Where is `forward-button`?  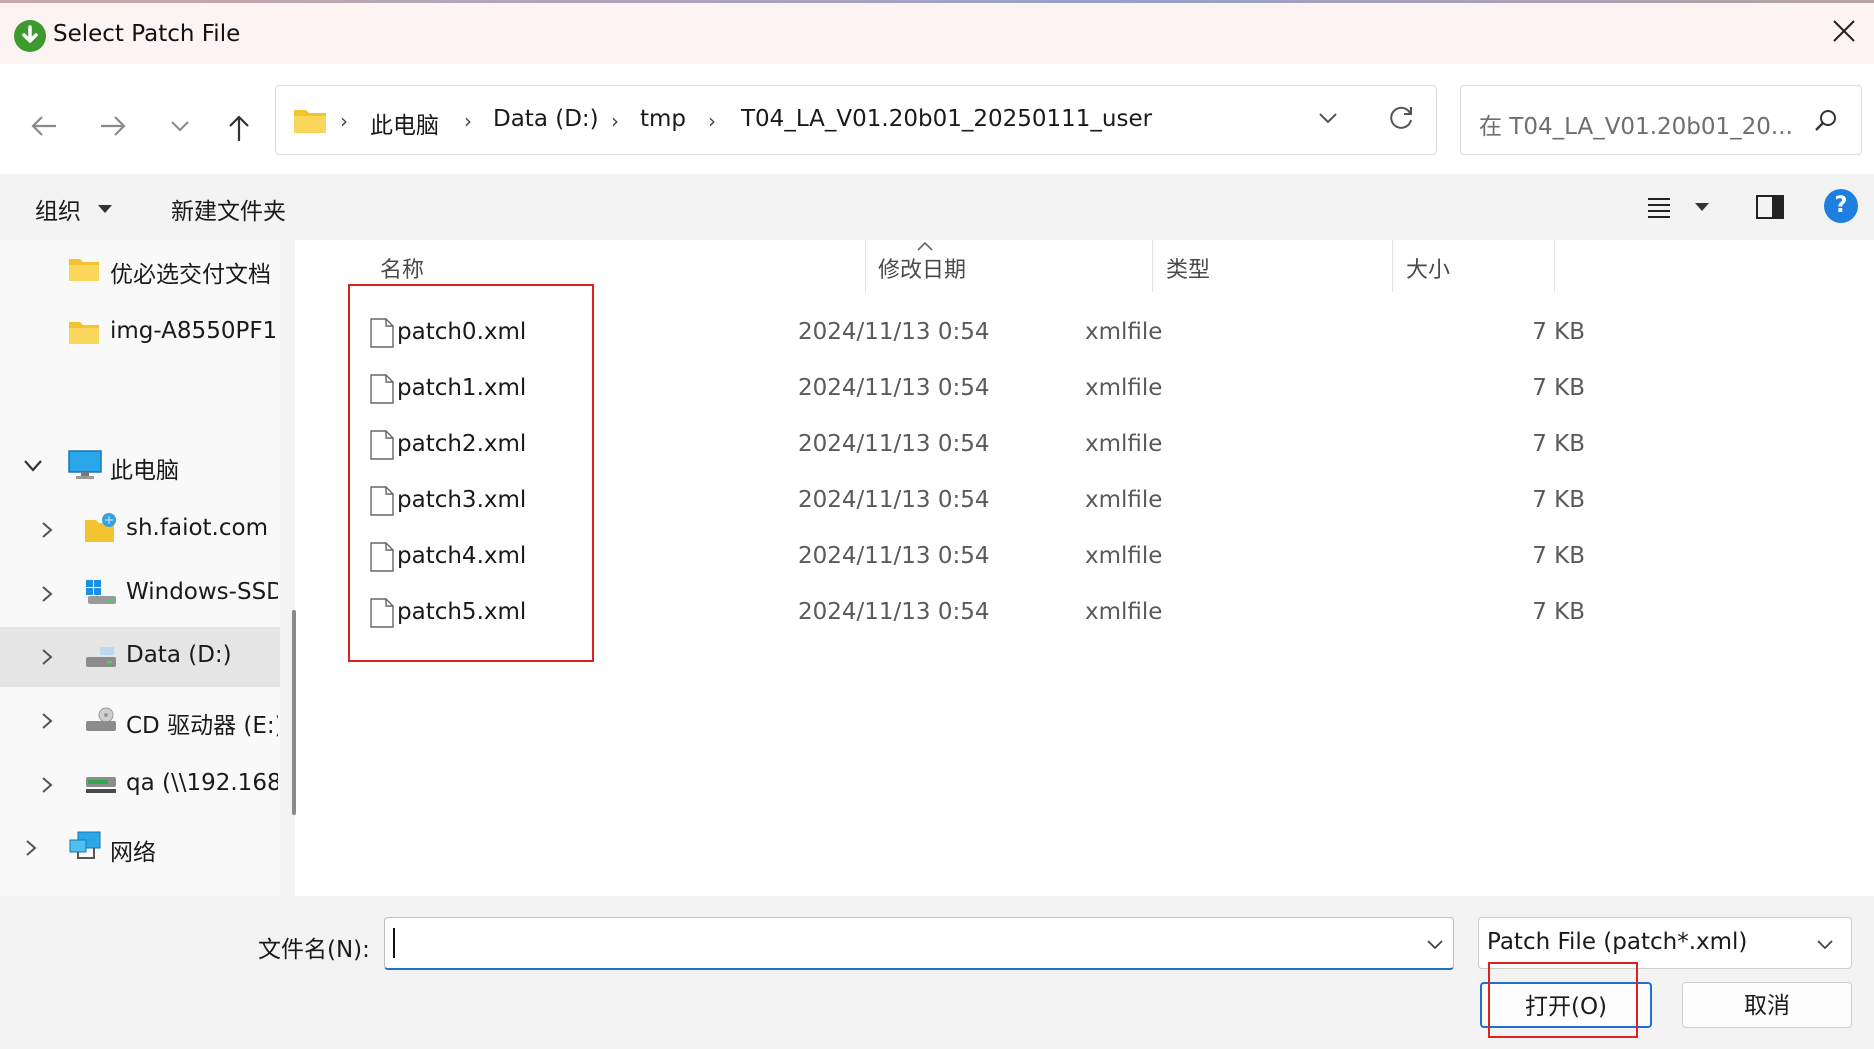
forward-button is located at coordinates (111, 126).